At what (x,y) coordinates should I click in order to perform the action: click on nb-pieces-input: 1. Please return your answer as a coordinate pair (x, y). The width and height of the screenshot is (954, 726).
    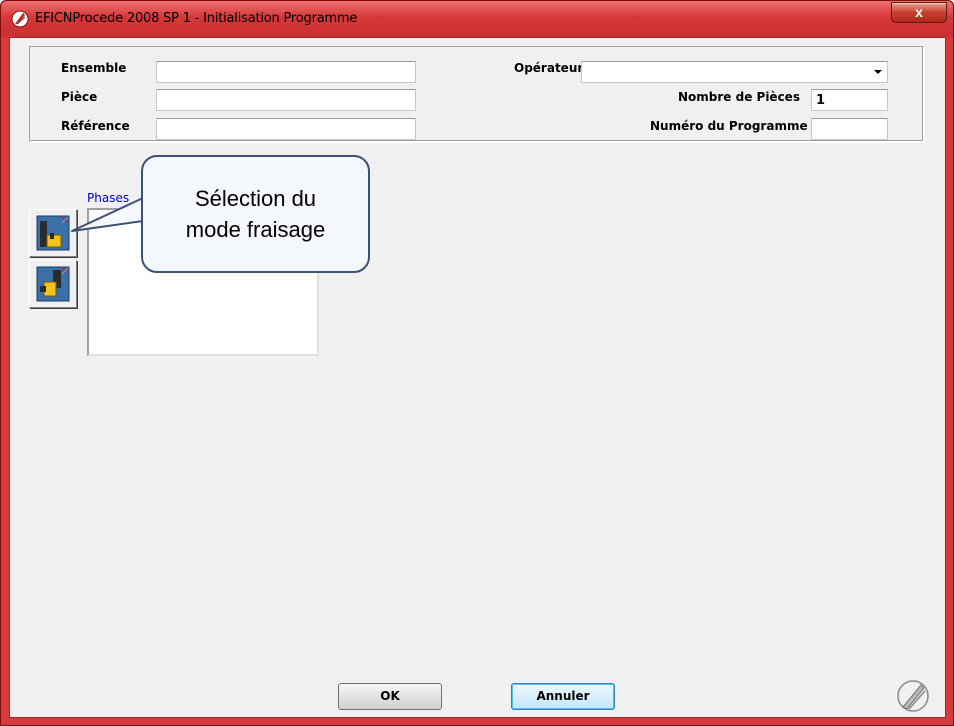
    Looking at the image, I should click on (849, 100).